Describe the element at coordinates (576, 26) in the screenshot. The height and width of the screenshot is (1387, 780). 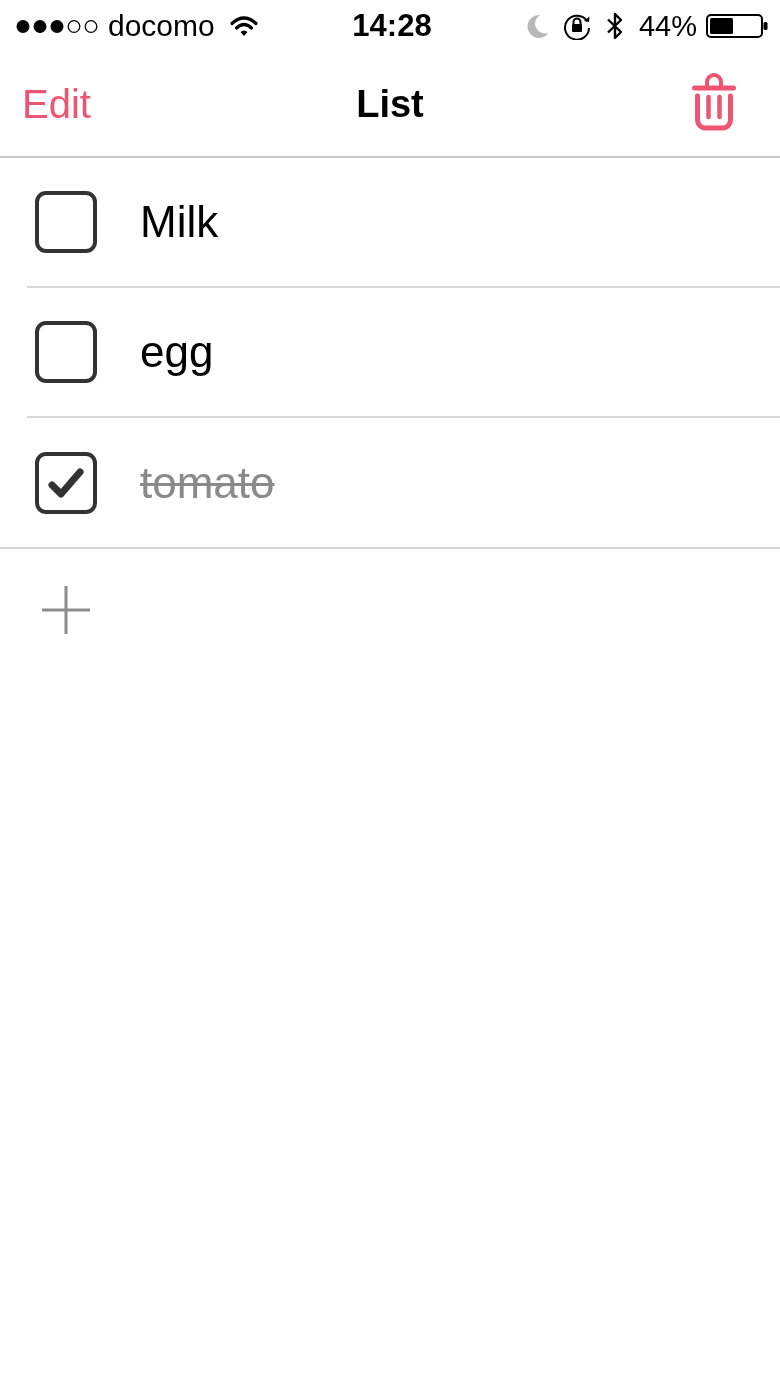
I see `rotation-lock-icon` at that location.